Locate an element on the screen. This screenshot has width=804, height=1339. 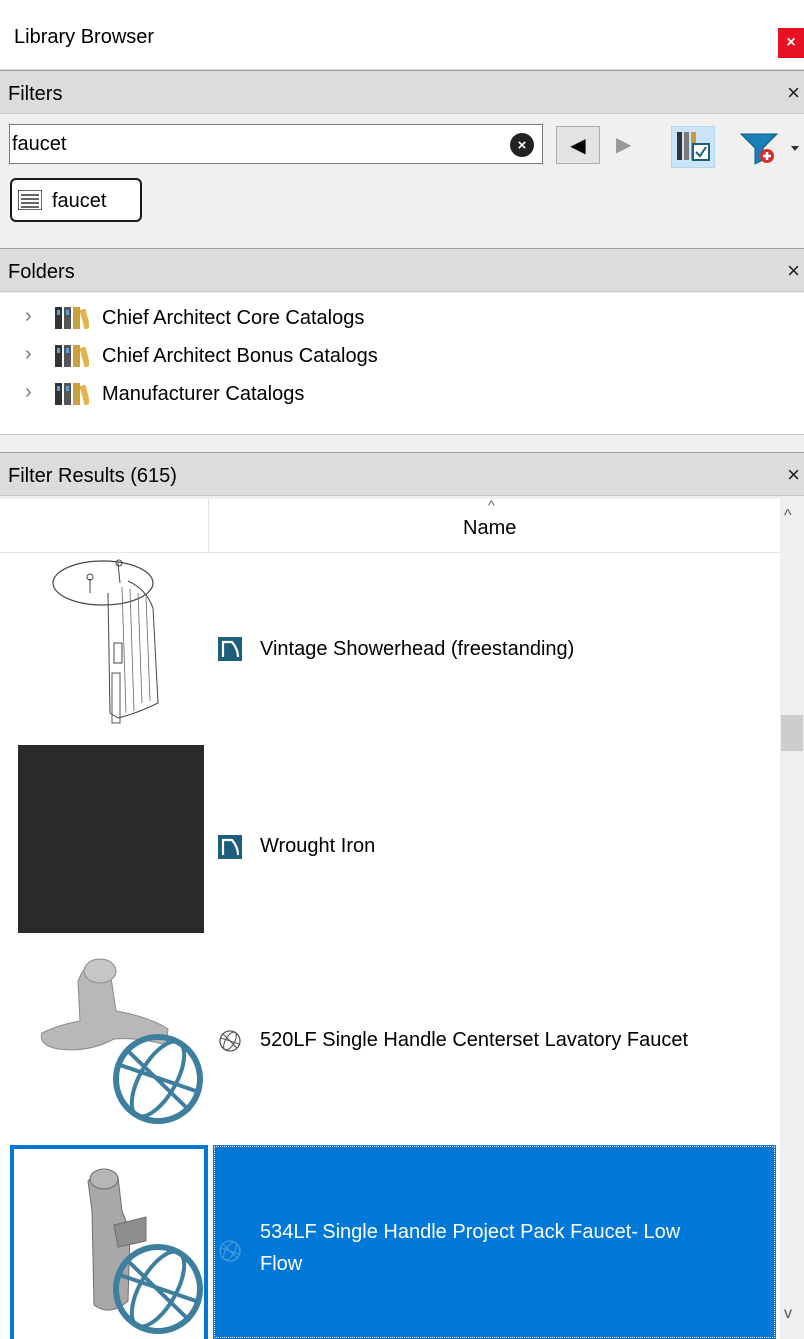
filter-chip: faucet is located at coordinates (76, 200).